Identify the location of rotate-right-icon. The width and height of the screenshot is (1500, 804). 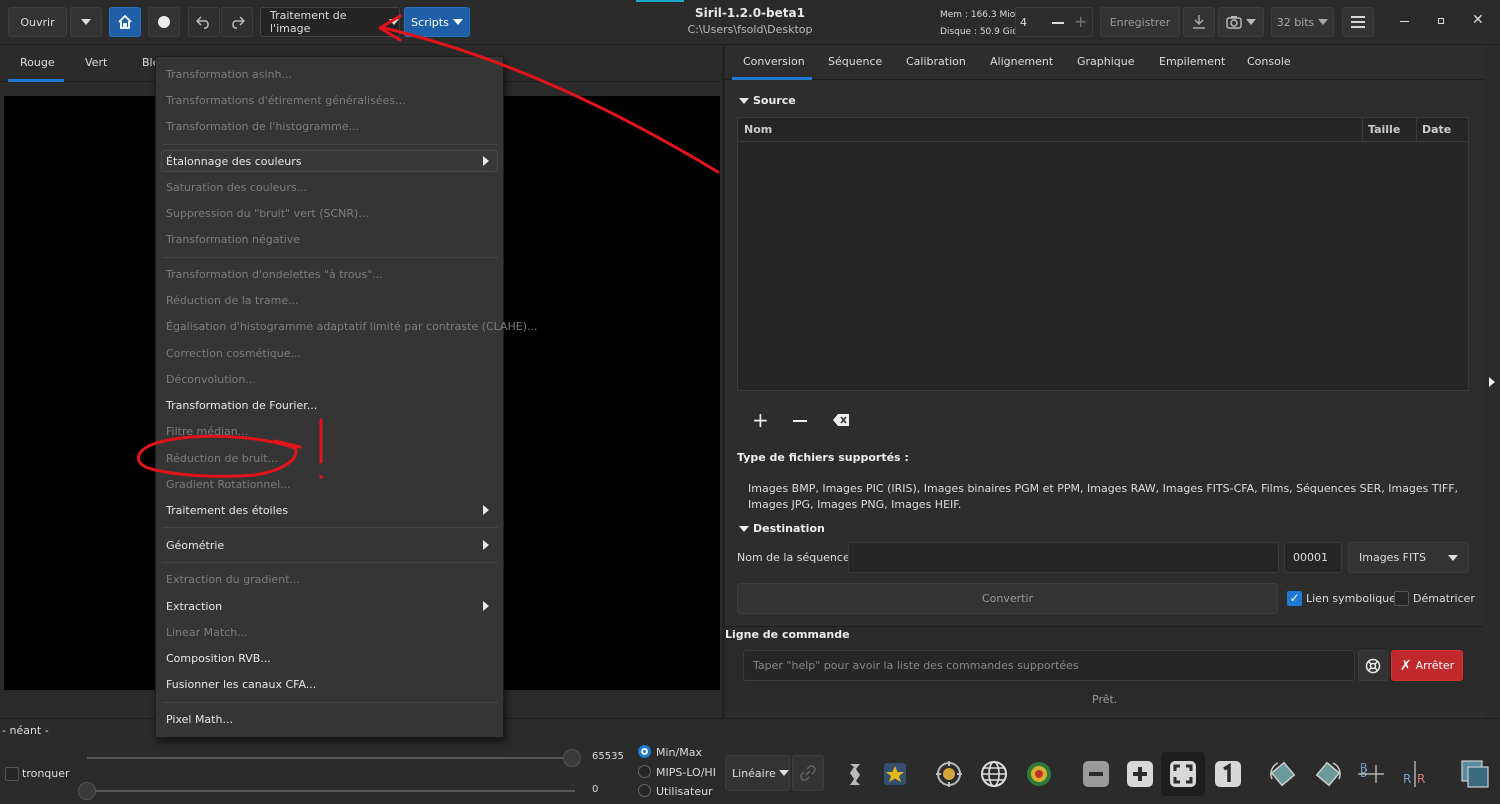
(1328, 774).